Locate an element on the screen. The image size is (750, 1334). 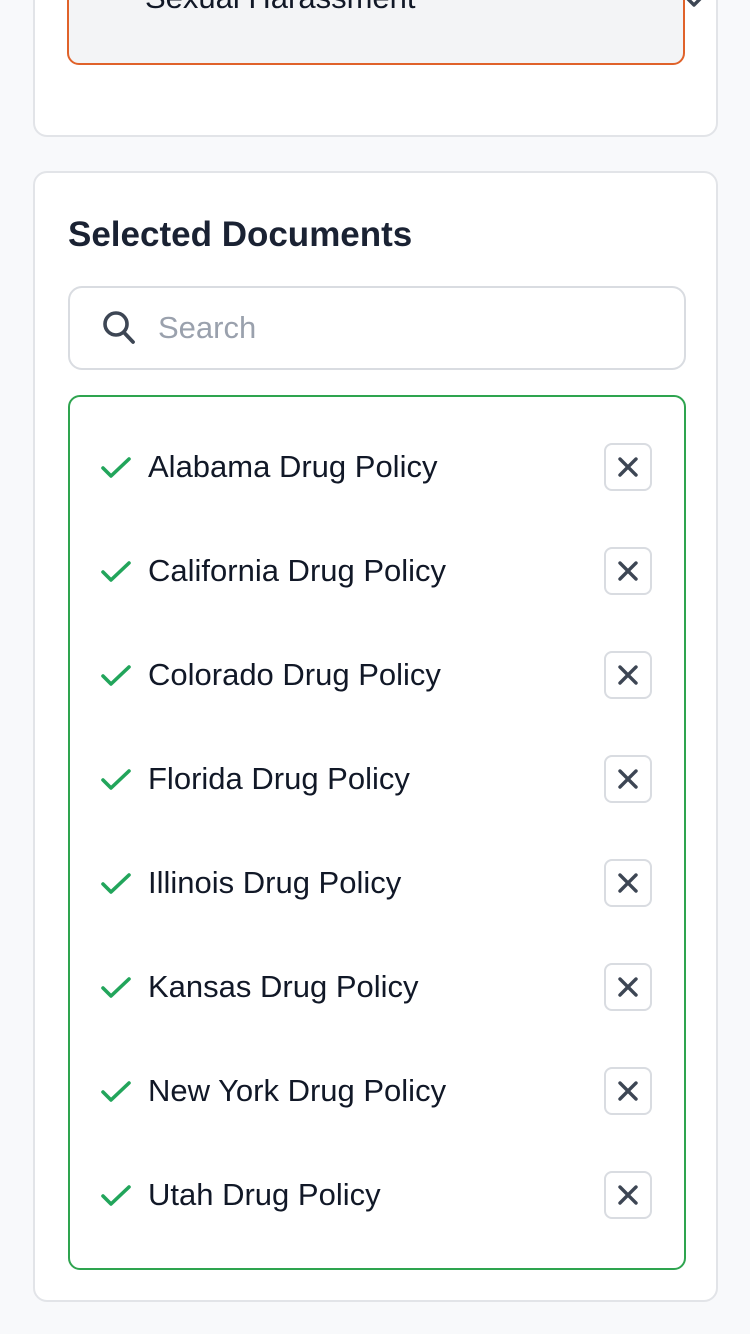
list-item: Colorado Drug Policy is located at coordinates (377, 679).